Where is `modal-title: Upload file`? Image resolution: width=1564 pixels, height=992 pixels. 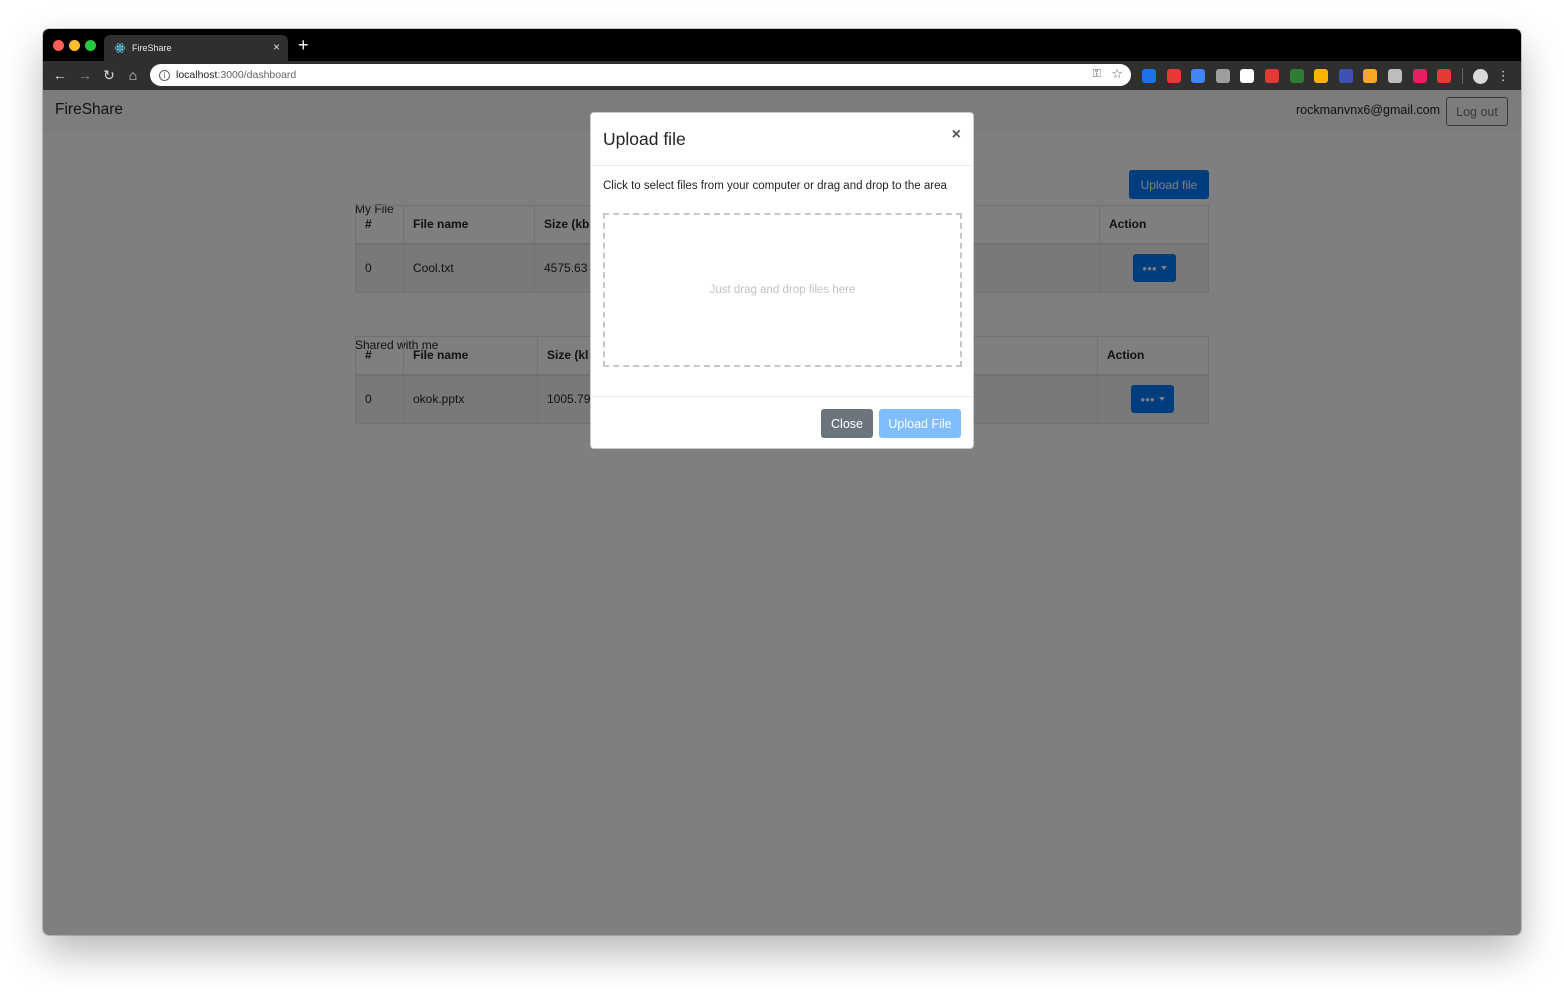 modal-title: Upload file is located at coordinates (644, 139).